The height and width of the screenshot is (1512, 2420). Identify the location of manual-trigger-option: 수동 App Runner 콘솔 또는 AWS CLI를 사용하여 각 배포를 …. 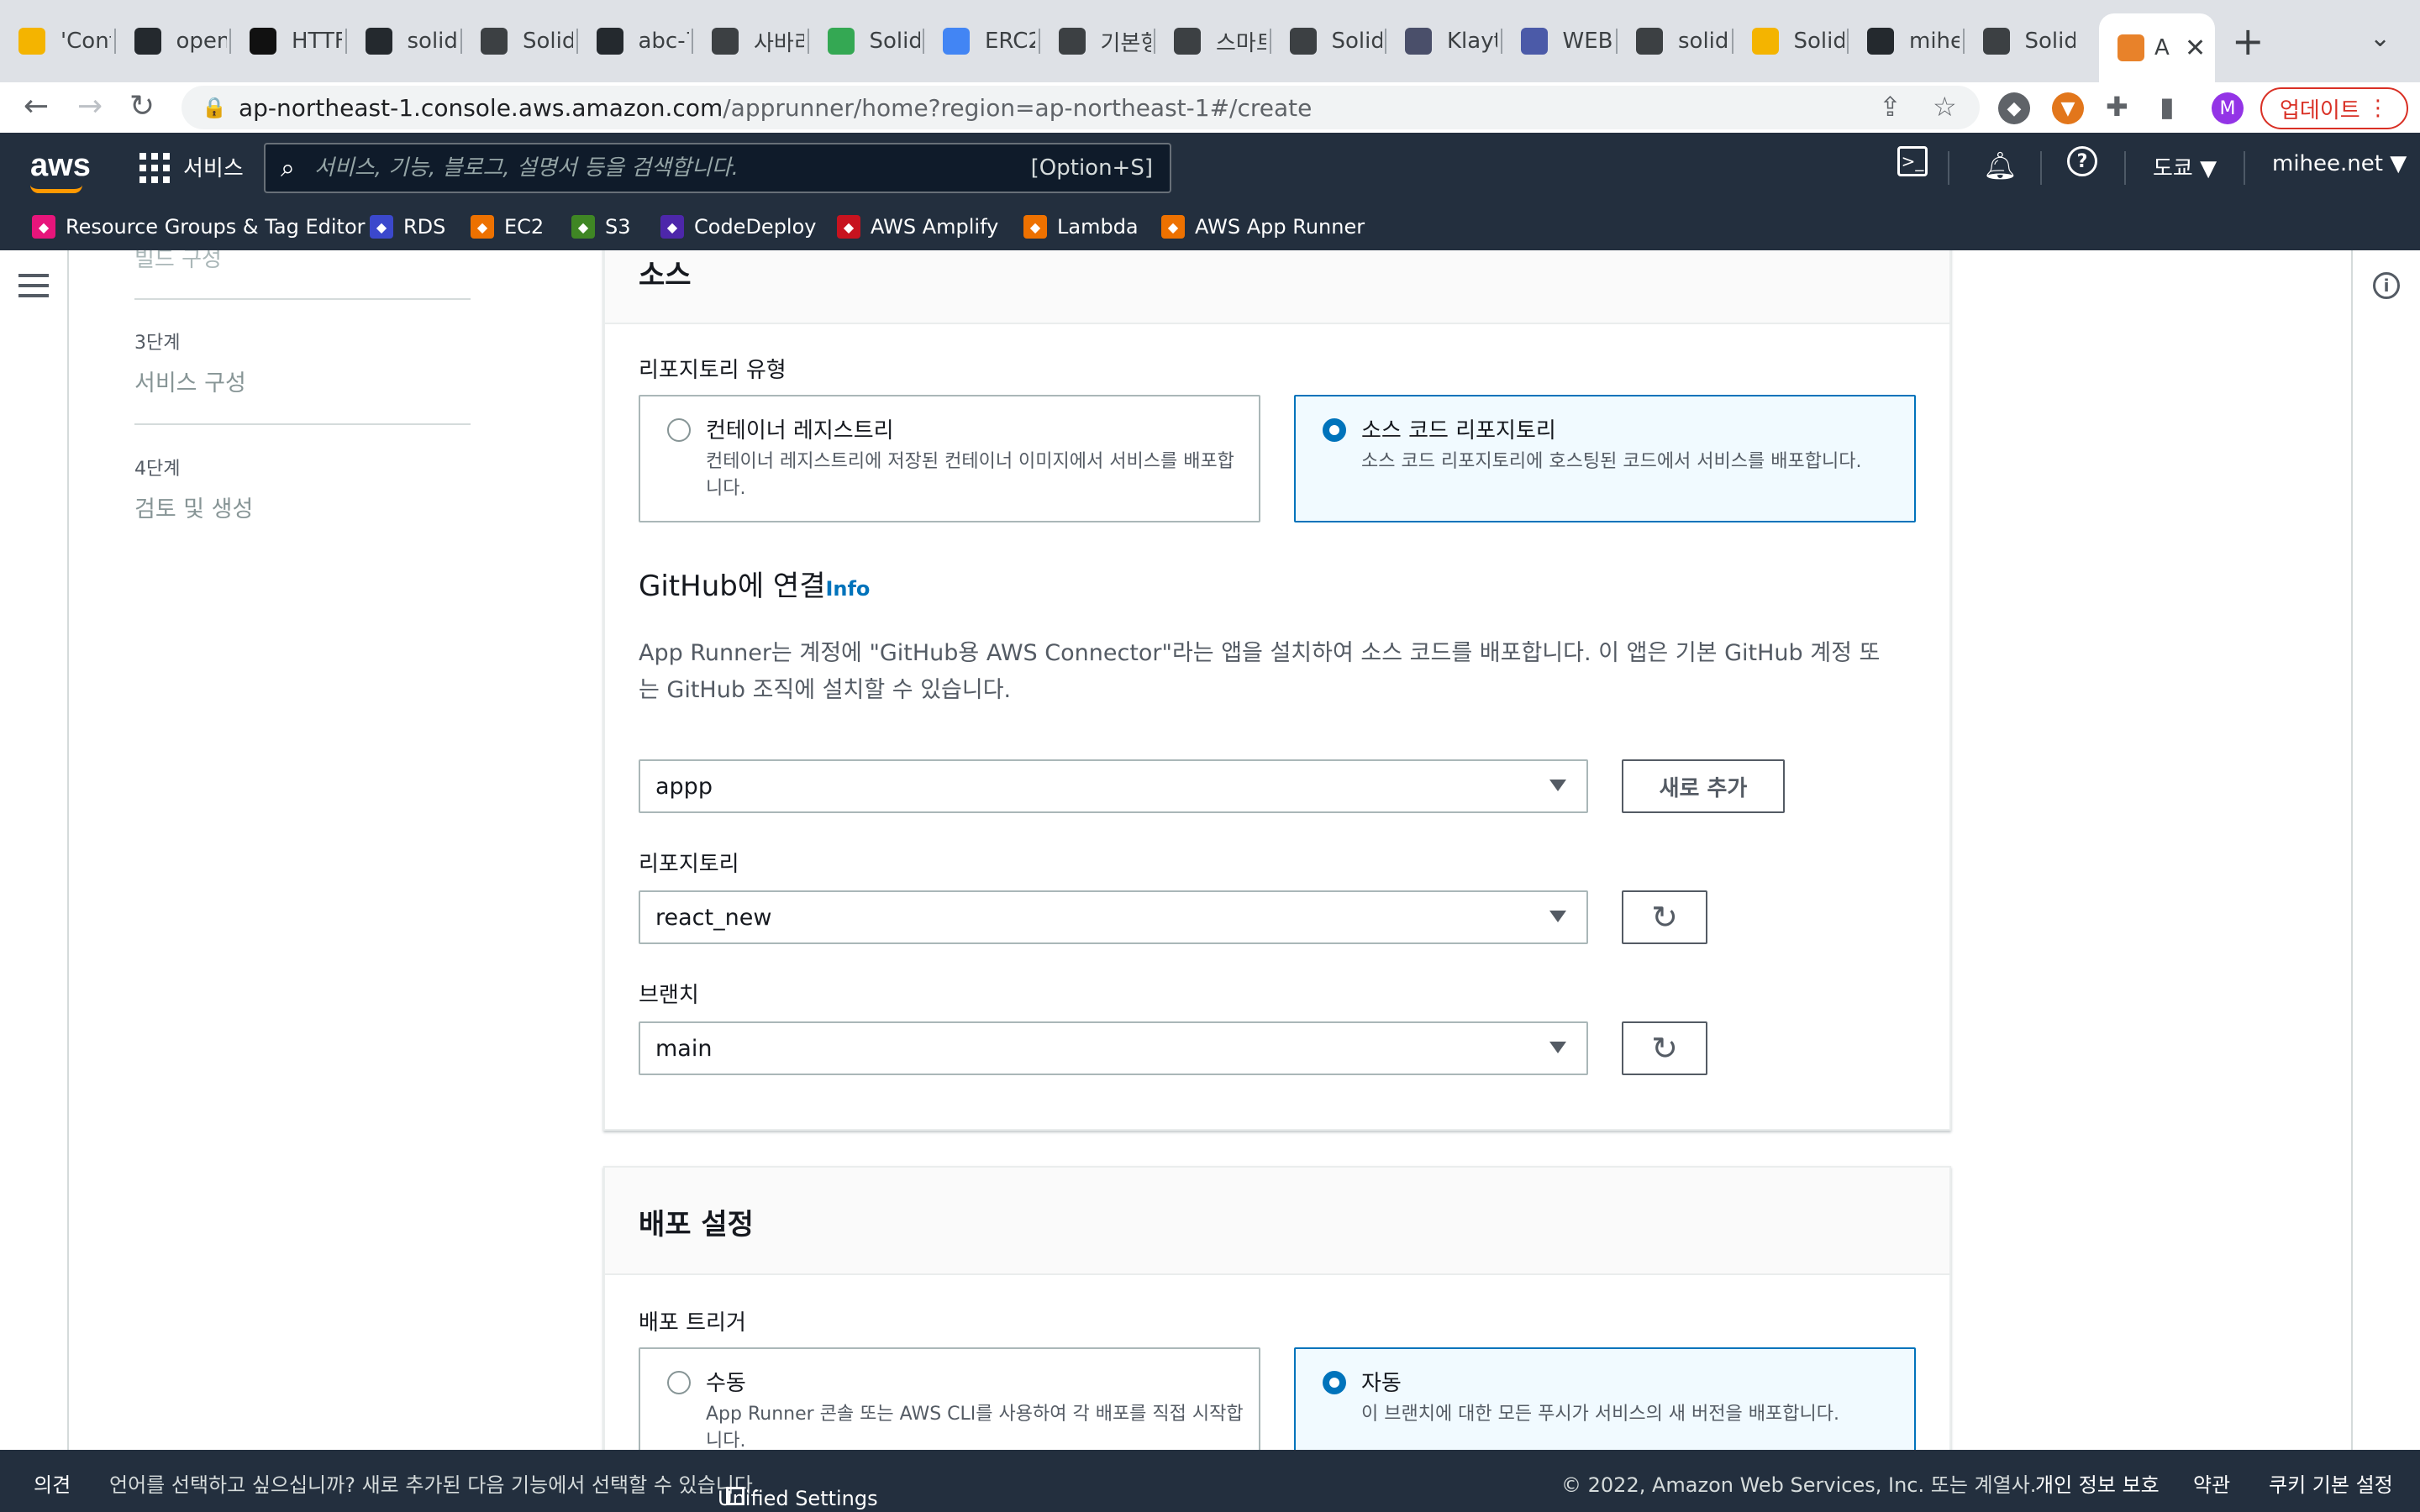
(950, 1398).